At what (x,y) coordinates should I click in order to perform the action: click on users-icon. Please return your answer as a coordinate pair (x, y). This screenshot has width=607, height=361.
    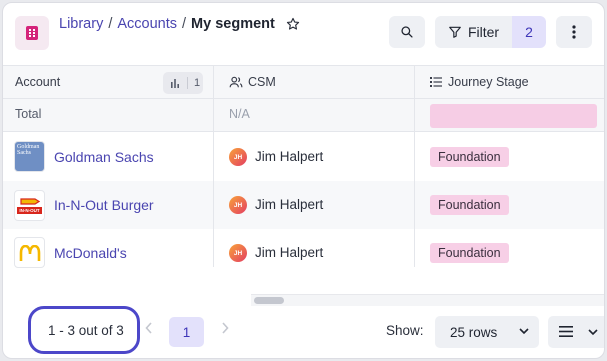
    Looking at the image, I should click on (236, 82).